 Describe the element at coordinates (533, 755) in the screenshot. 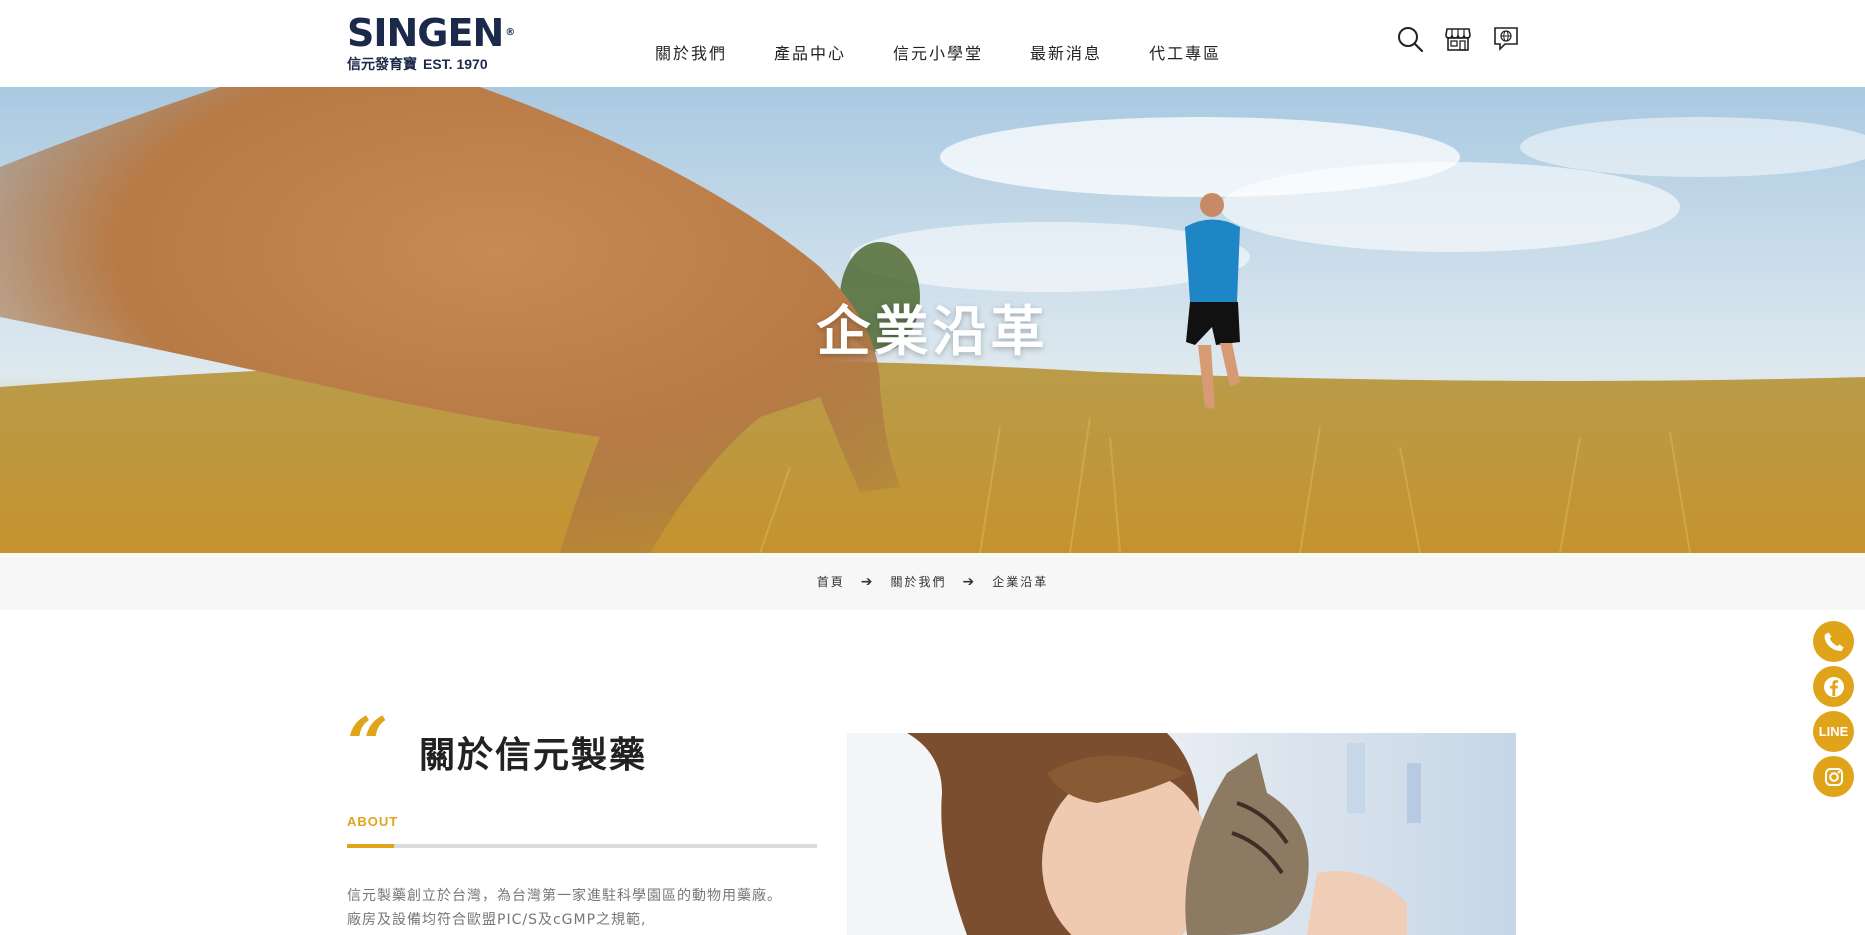

I see `section-heading: 關於信元製藥` at that location.